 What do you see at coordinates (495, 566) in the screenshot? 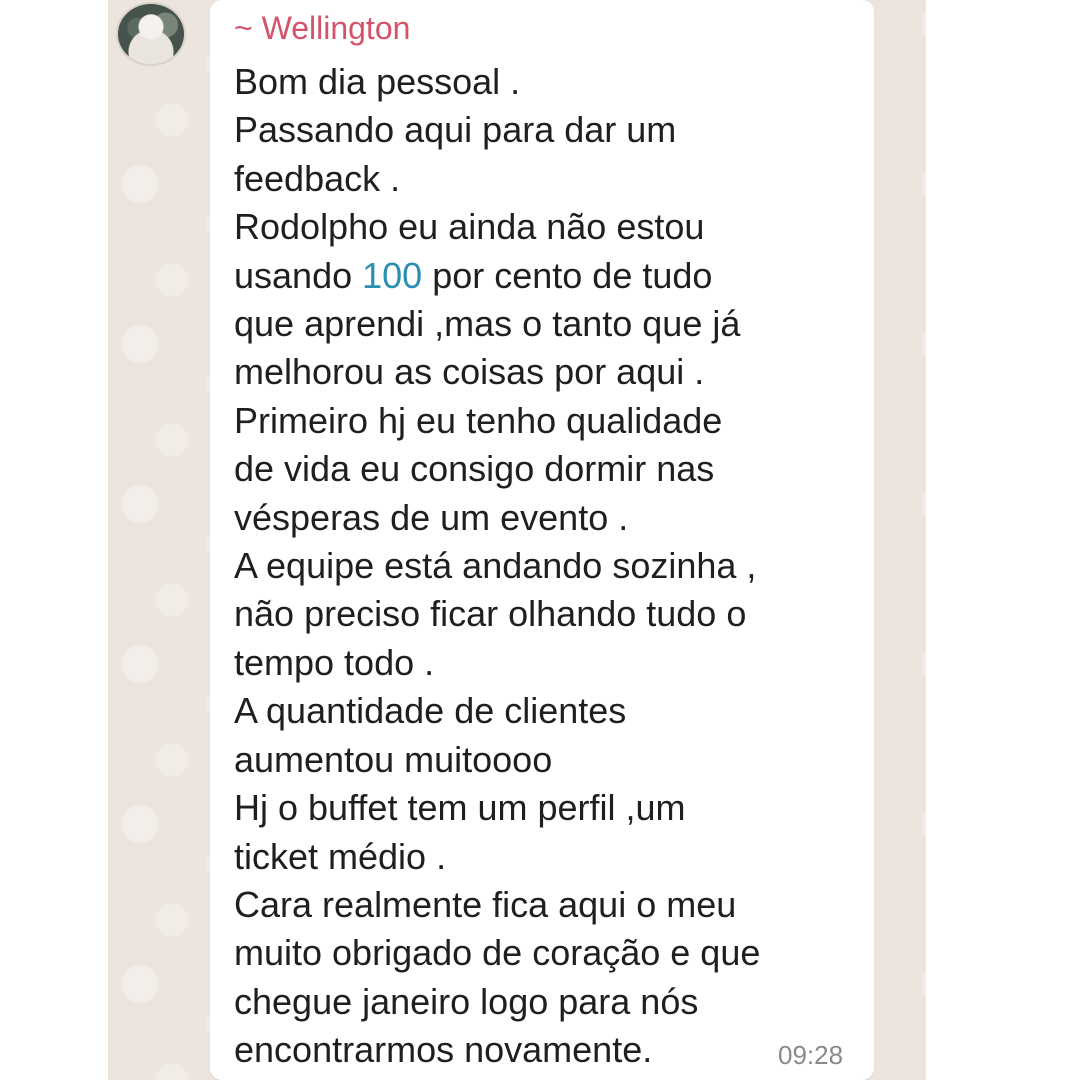
I see `message-line: A equipe está andando sozinha ,` at bounding box center [495, 566].